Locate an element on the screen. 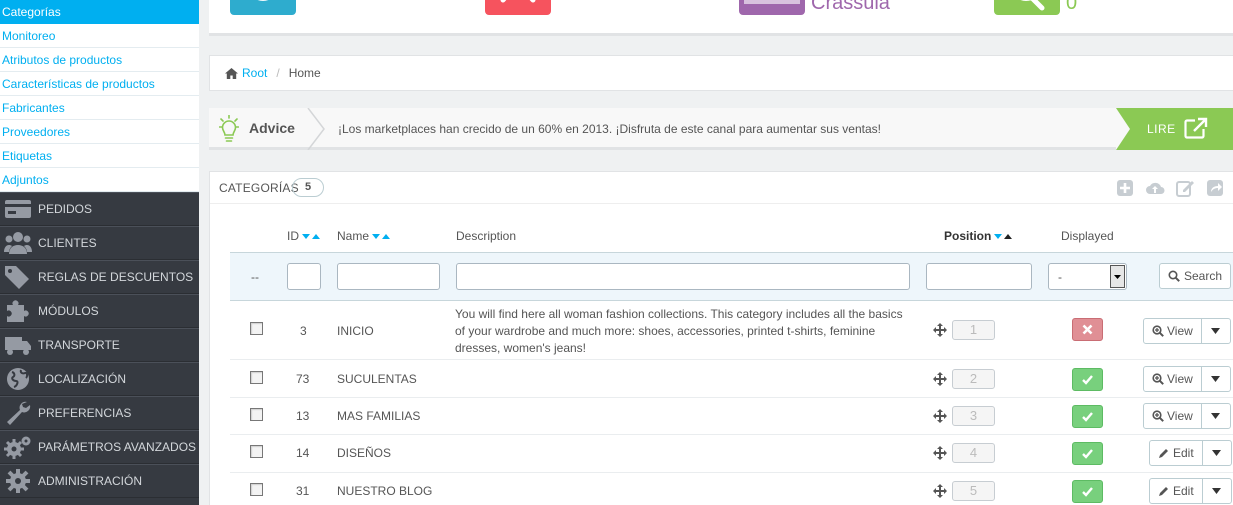 The image size is (1233, 505). filter-displayed-select: - is located at coordinates (1087, 276).